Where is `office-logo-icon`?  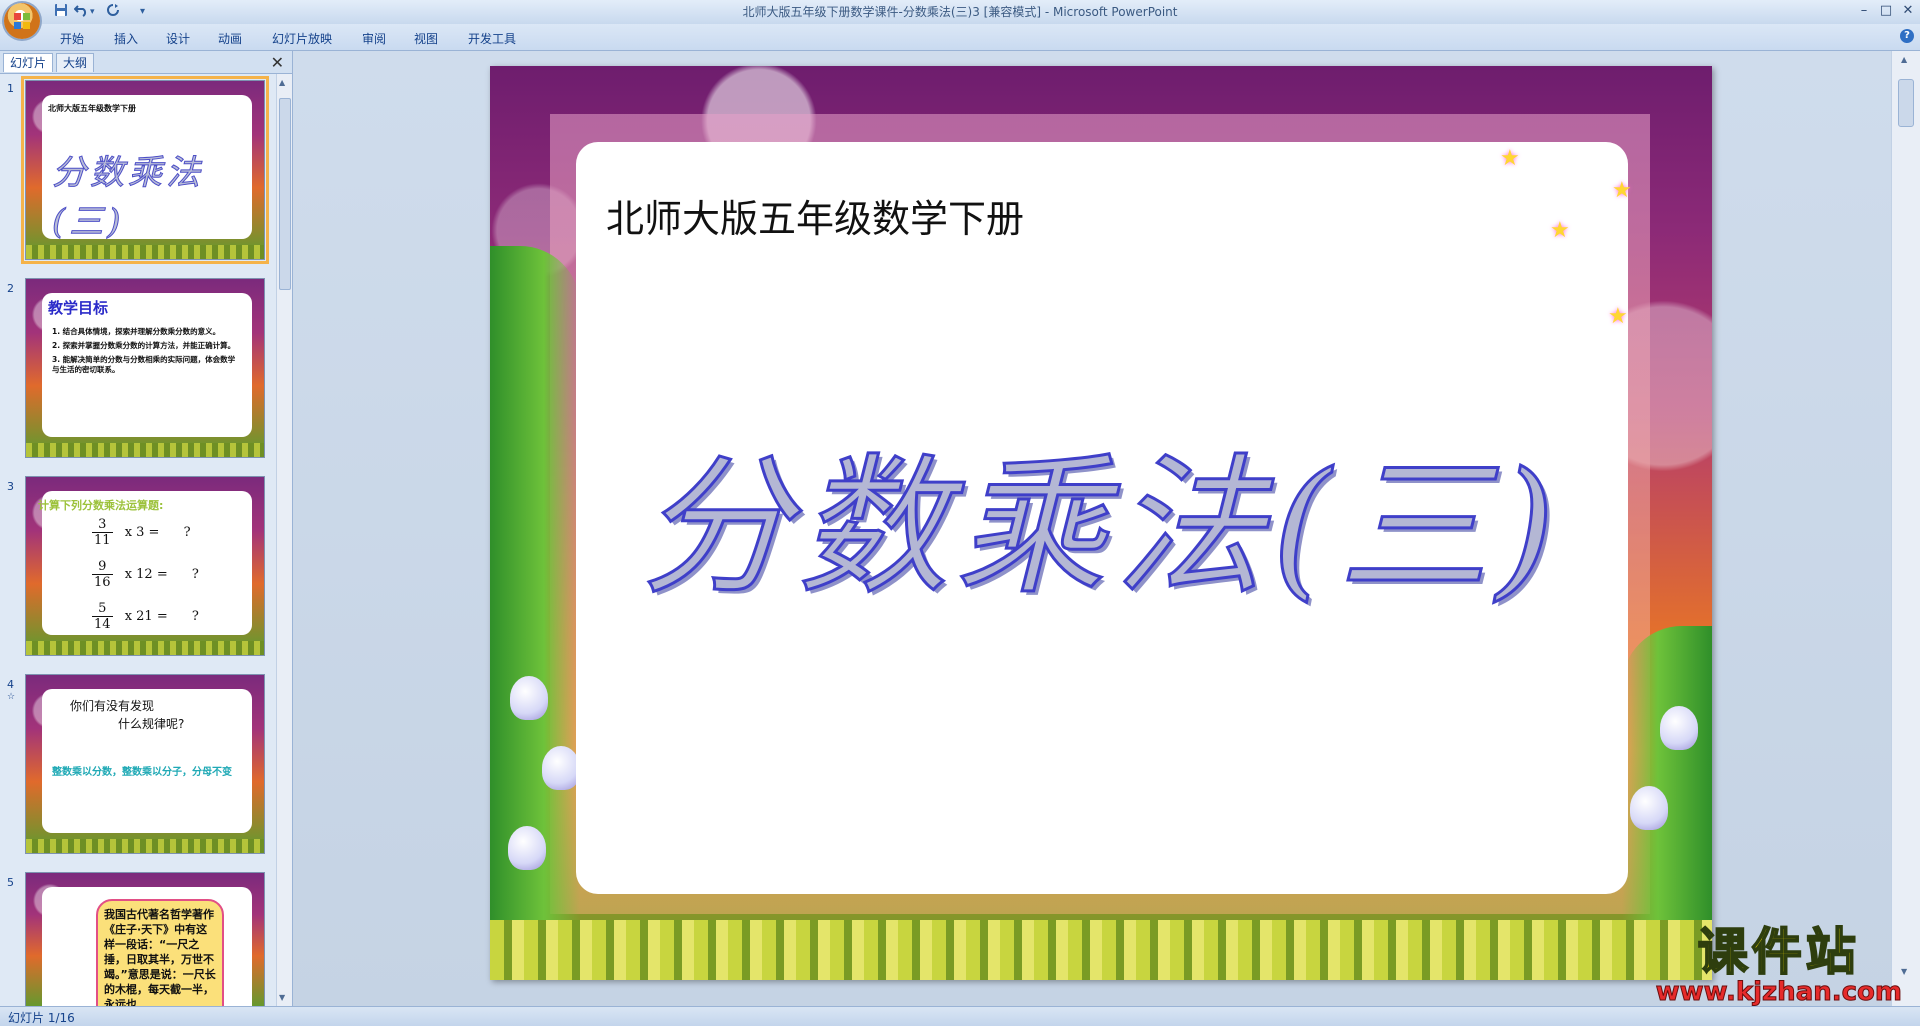
office-logo-icon is located at coordinates (22, 21).